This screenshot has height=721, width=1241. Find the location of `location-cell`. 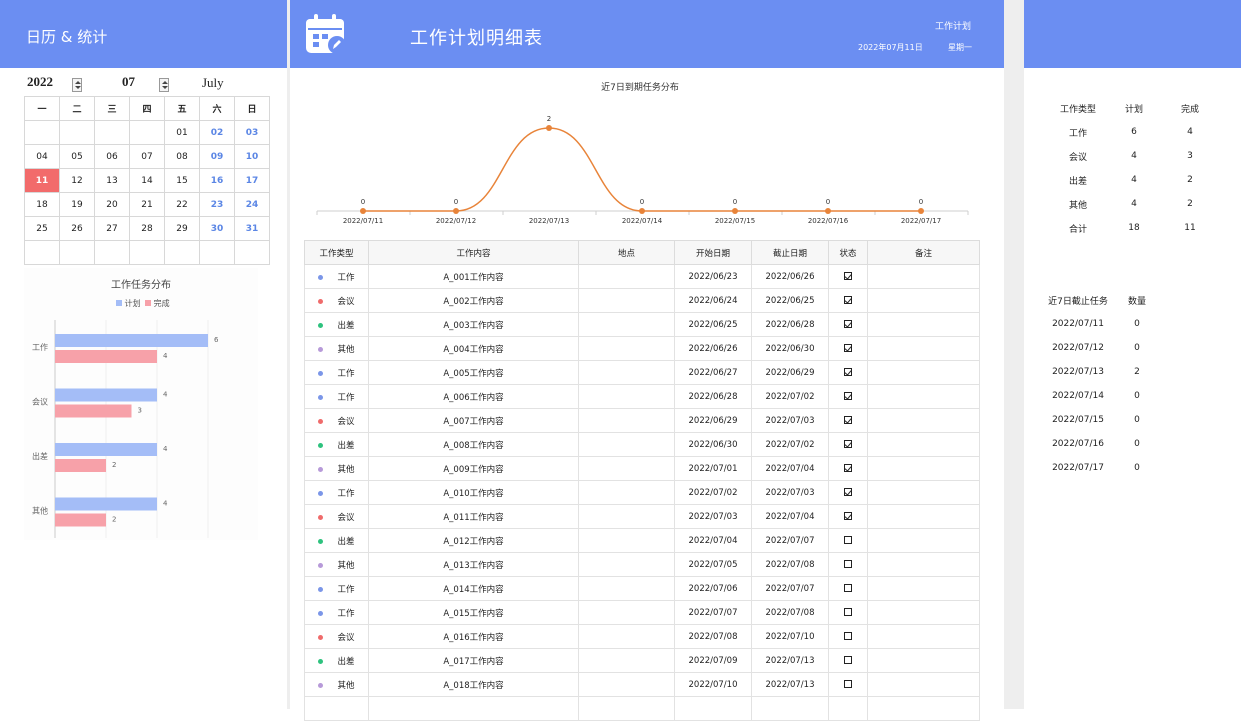

location-cell is located at coordinates (626, 348).